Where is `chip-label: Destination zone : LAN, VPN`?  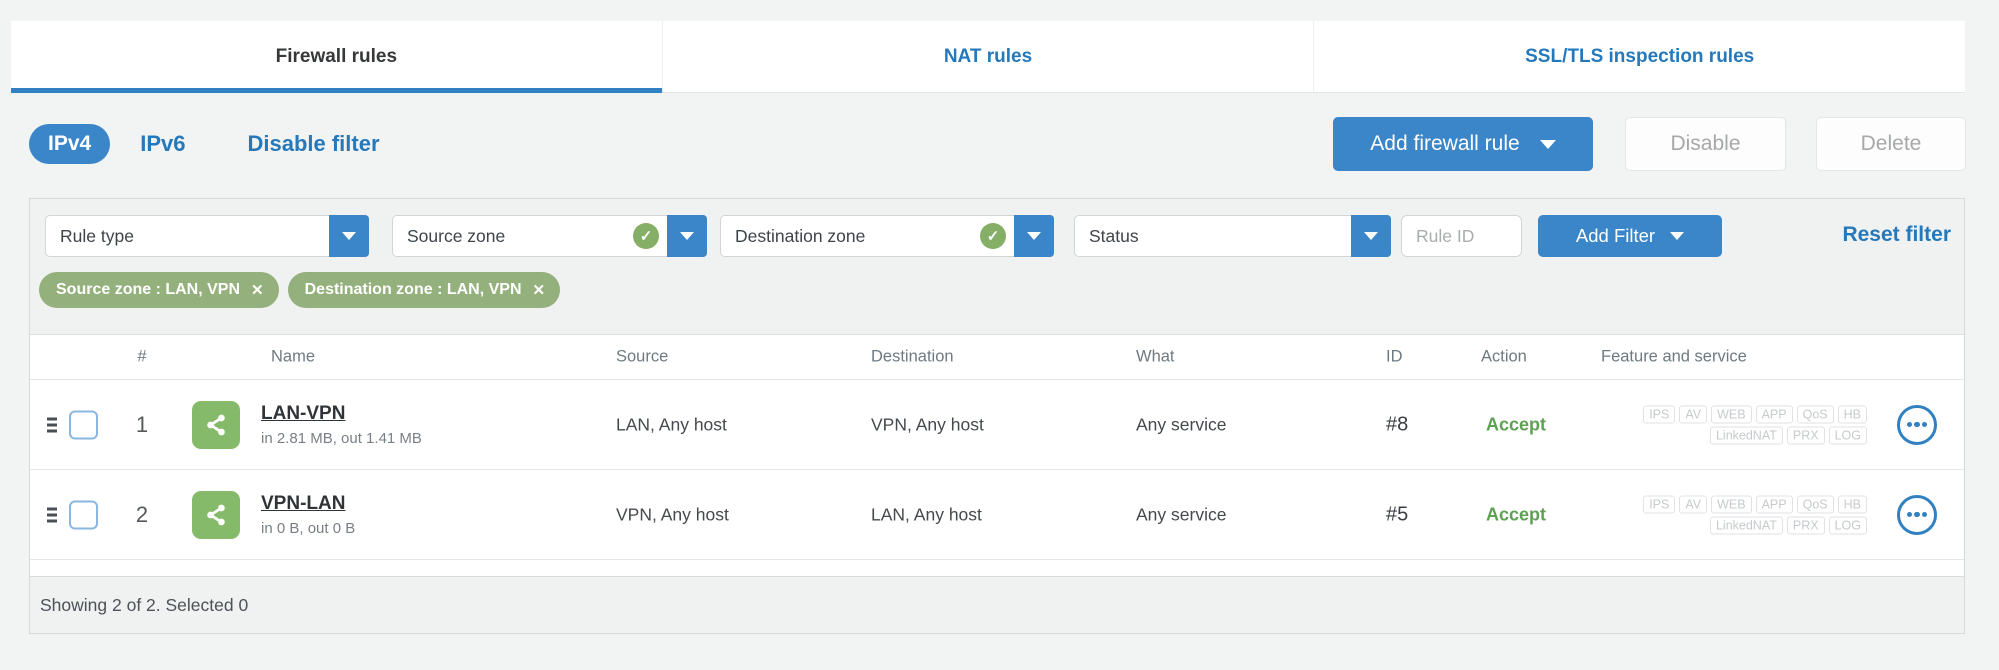 chip-label: Destination zone : LAN, VPN is located at coordinates (413, 289).